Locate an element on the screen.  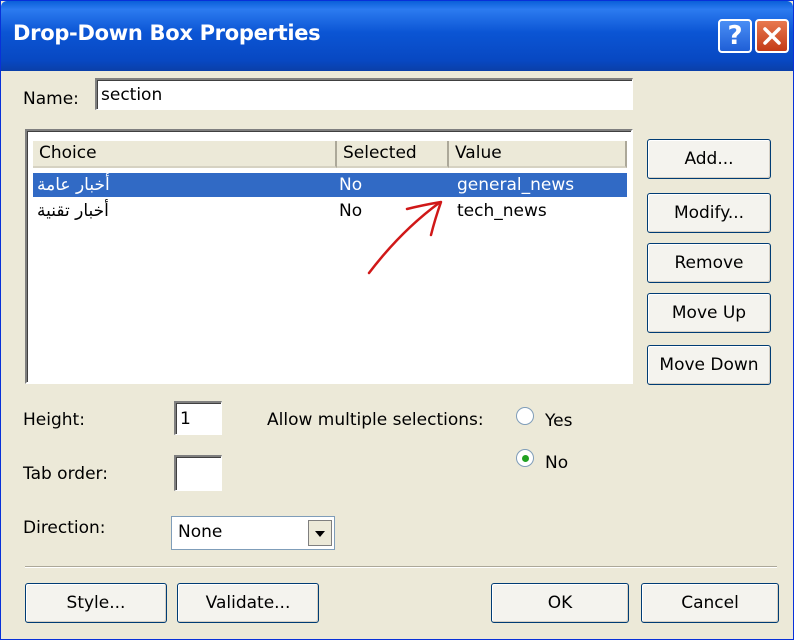
window-title: Drop-Down Box Properties is located at coordinates (167, 33).